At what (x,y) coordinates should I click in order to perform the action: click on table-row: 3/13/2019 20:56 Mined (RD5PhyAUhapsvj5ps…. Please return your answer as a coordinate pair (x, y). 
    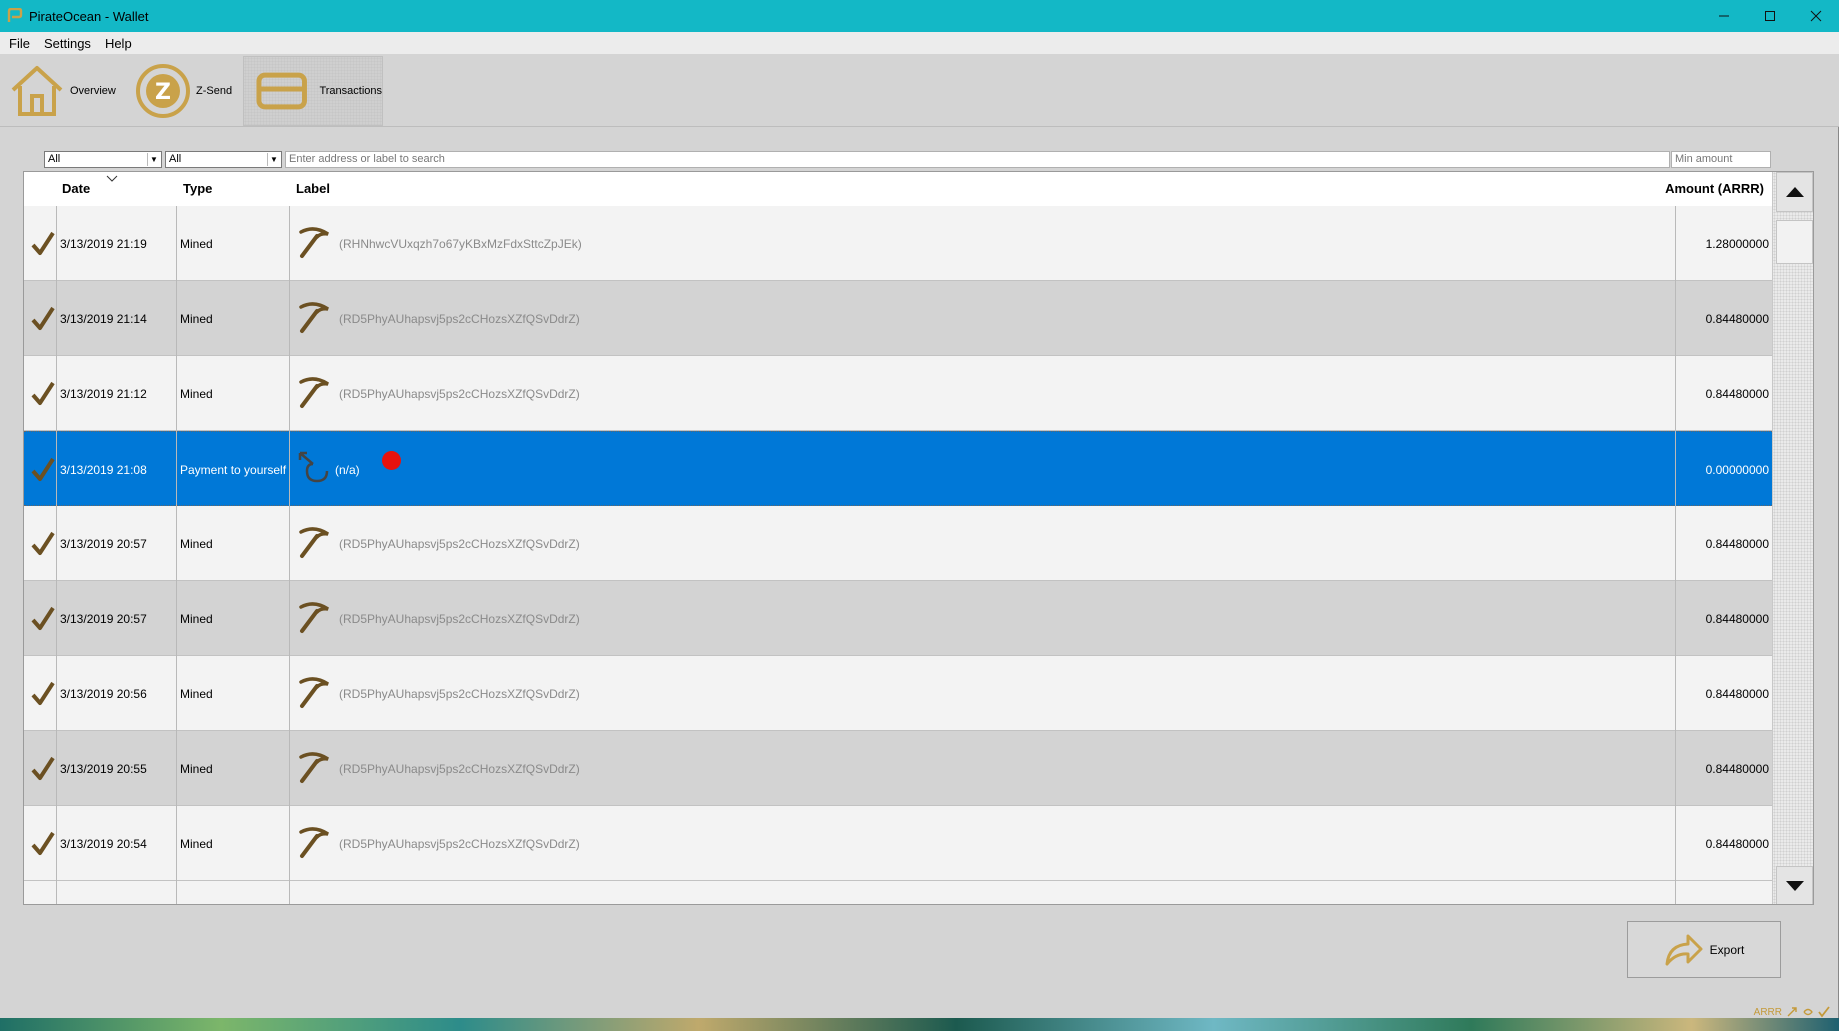
    Looking at the image, I should click on (898, 693).